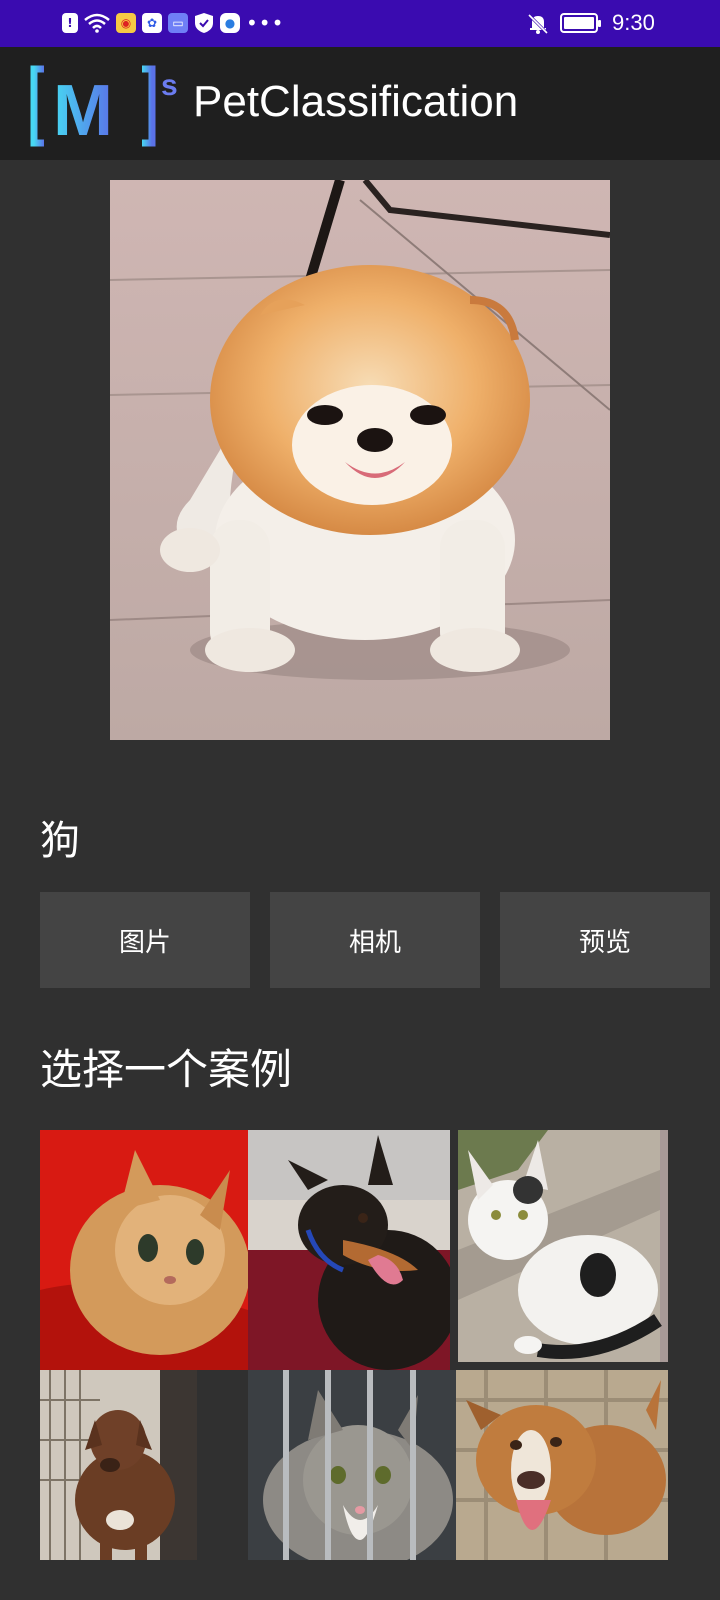  I want to click on picture-button: 图片, so click(145, 940).